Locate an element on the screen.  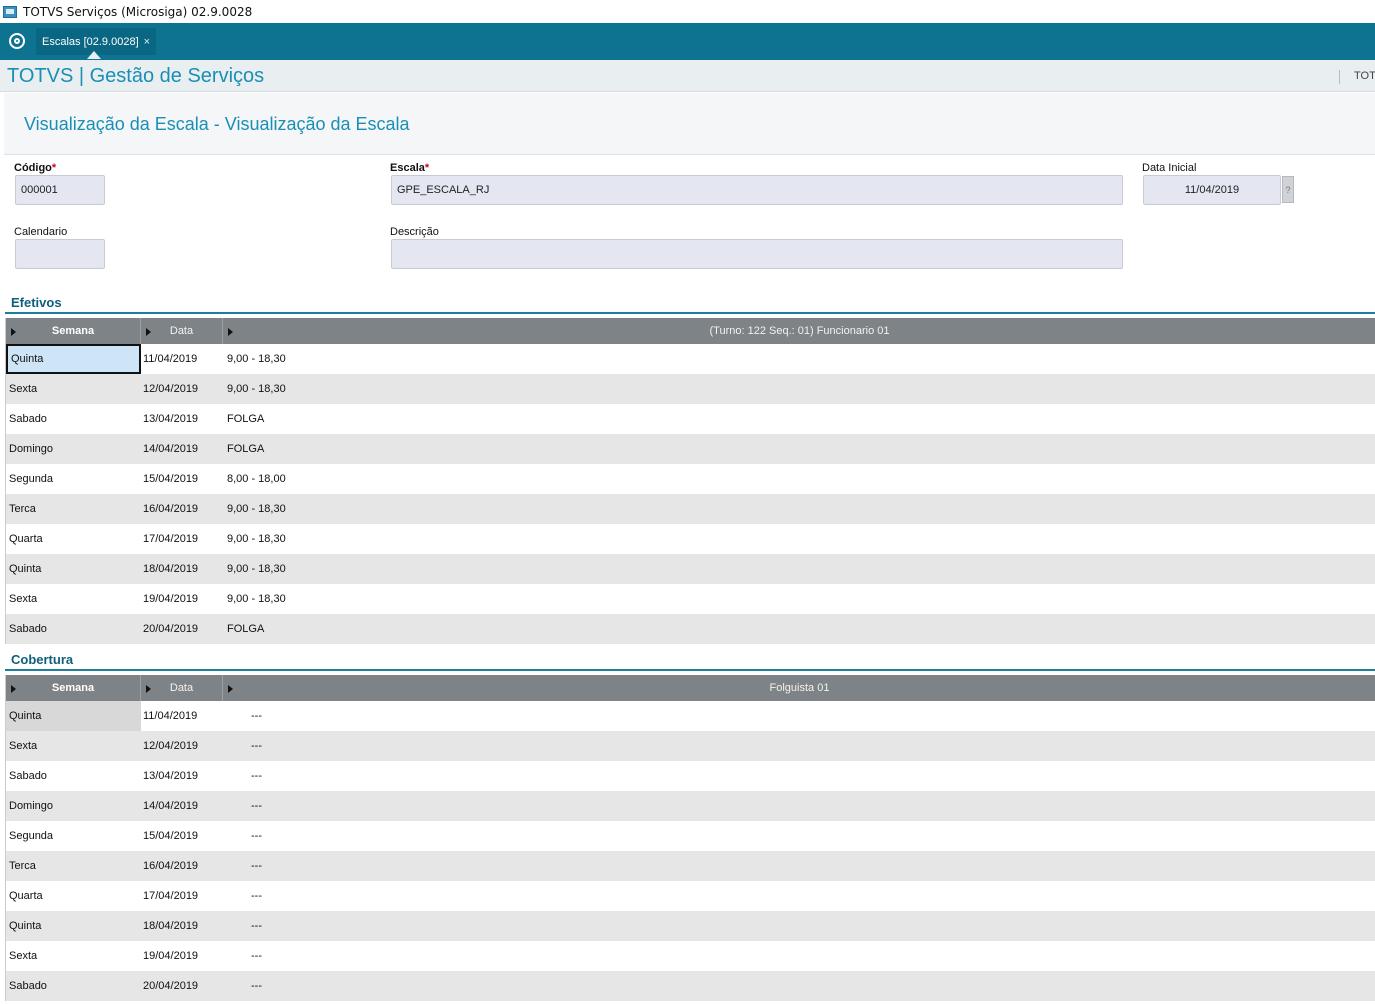
table-row: Sabado 20/04/2019 --- is located at coordinates (690, 986).